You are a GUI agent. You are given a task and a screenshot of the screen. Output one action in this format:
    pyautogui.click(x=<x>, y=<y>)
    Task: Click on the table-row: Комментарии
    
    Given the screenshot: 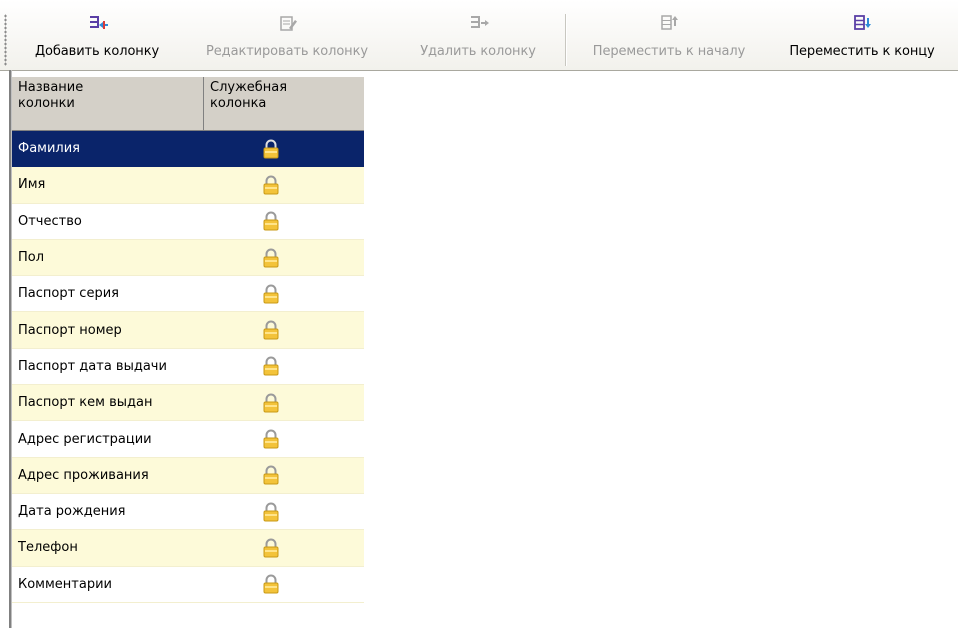 What is the action you would take?
    pyautogui.click(x=188, y=584)
    